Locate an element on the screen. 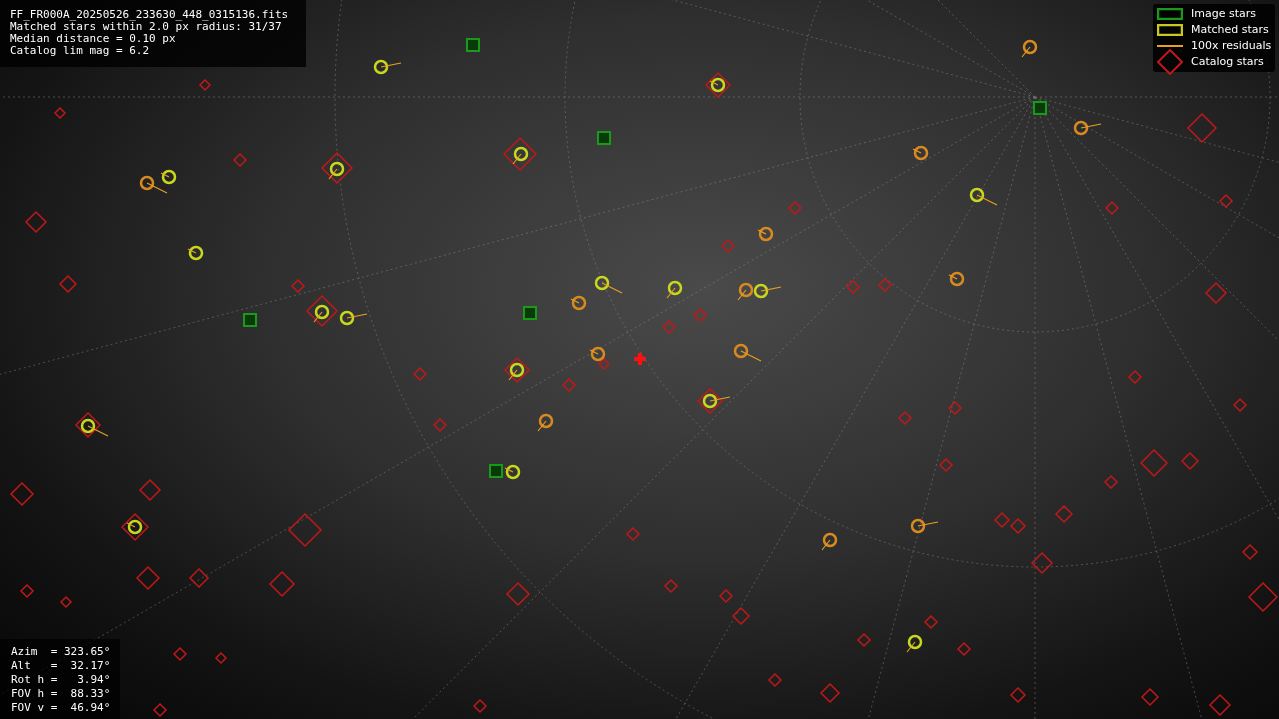 The width and height of the screenshot is (1279, 719). legend-label: 100x residuals is located at coordinates (1231, 45).